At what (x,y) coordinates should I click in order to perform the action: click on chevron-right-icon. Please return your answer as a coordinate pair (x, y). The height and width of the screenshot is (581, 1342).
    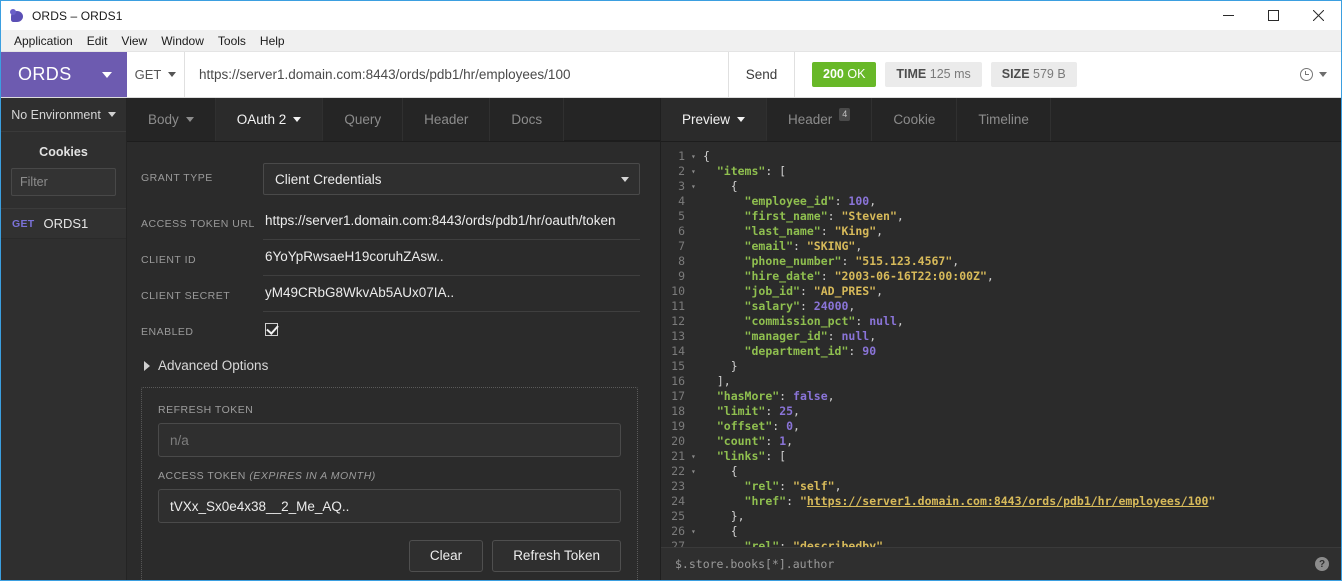
    Looking at the image, I should click on (147, 365).